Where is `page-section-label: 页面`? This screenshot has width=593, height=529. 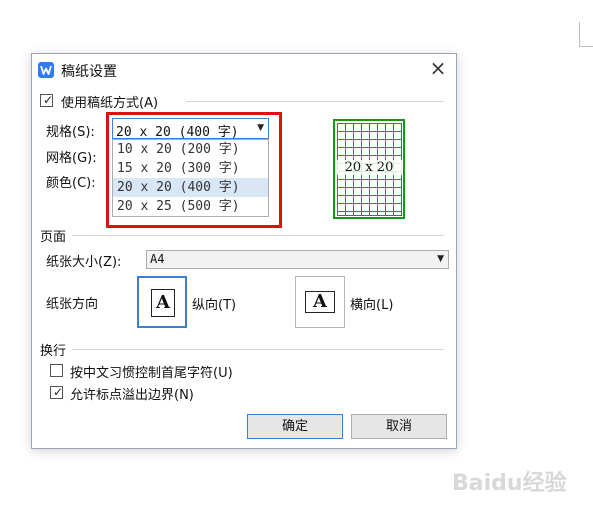
page-section-label: 页面 is located at coordinates (53, 237).